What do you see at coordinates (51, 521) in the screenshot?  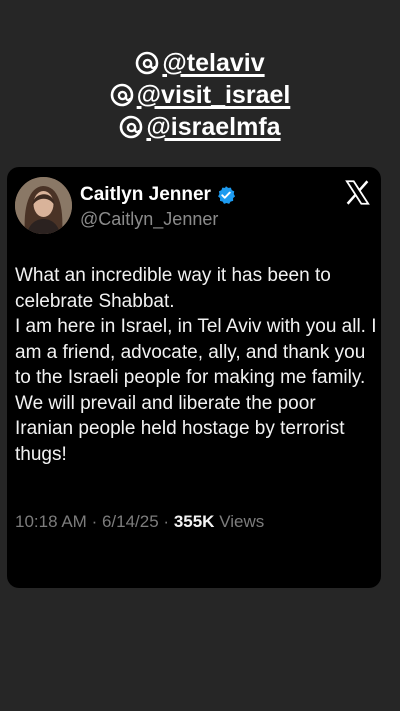 I see `tweet-time: 10:18 AM` at bounding box center [51, 521].